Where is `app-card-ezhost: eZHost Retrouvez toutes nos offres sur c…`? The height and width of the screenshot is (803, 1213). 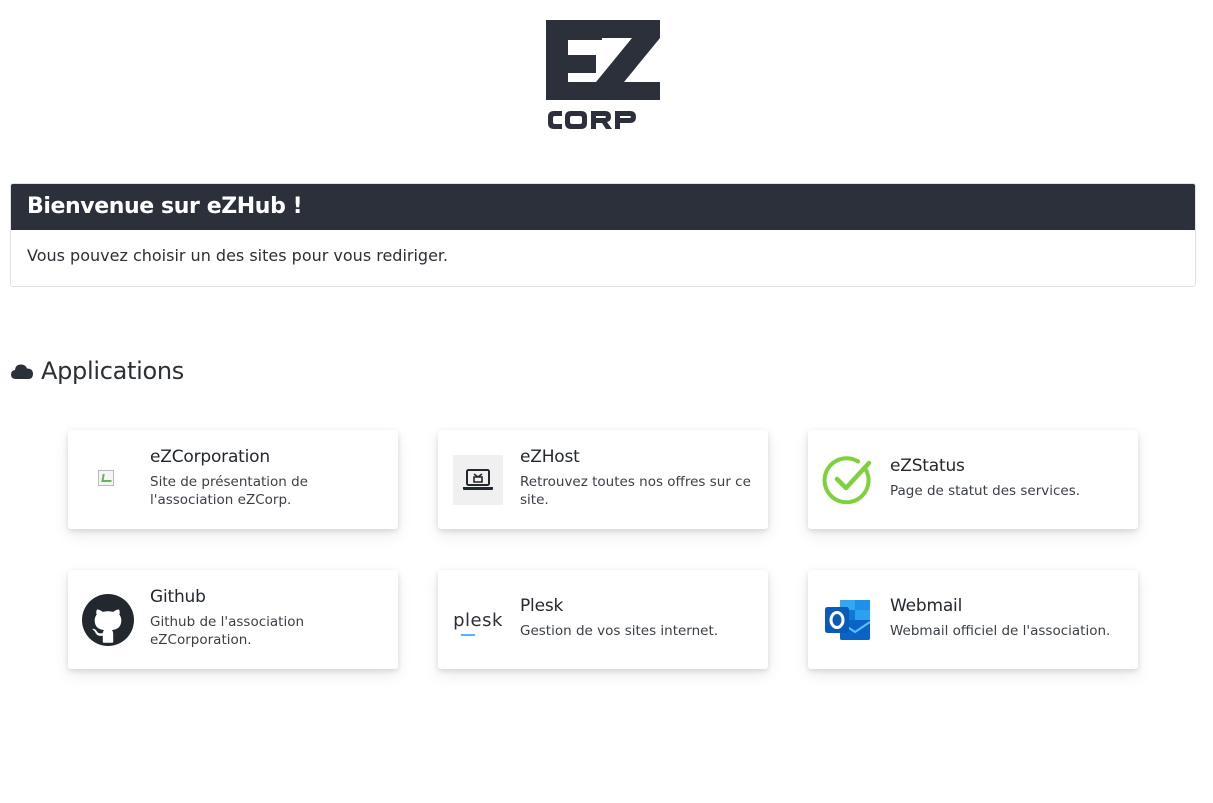
app-card-ezhost: eZHost Retrouvez toutes nos offres sur c… is located at coordinates (603, 479).